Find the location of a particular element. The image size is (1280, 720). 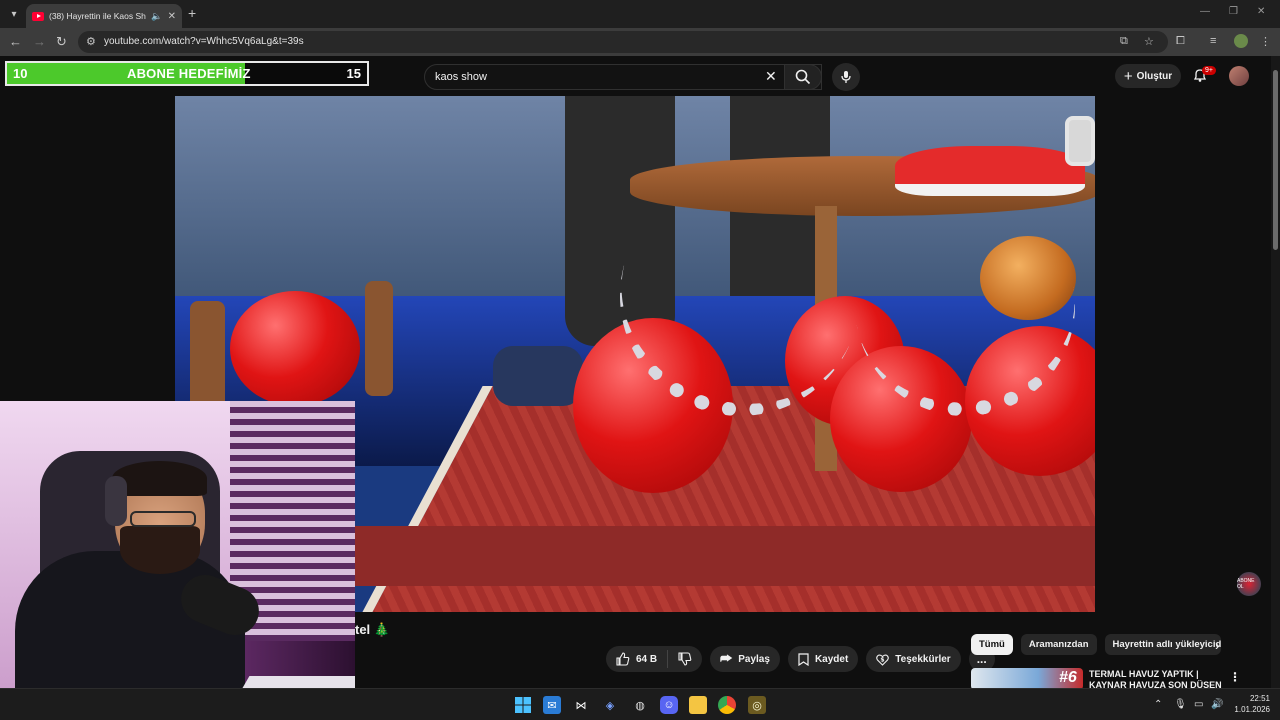

subscriber-goal-bar: 10 ABONE HEDEFİMİZ 15 is located at coordinates (187, 73).